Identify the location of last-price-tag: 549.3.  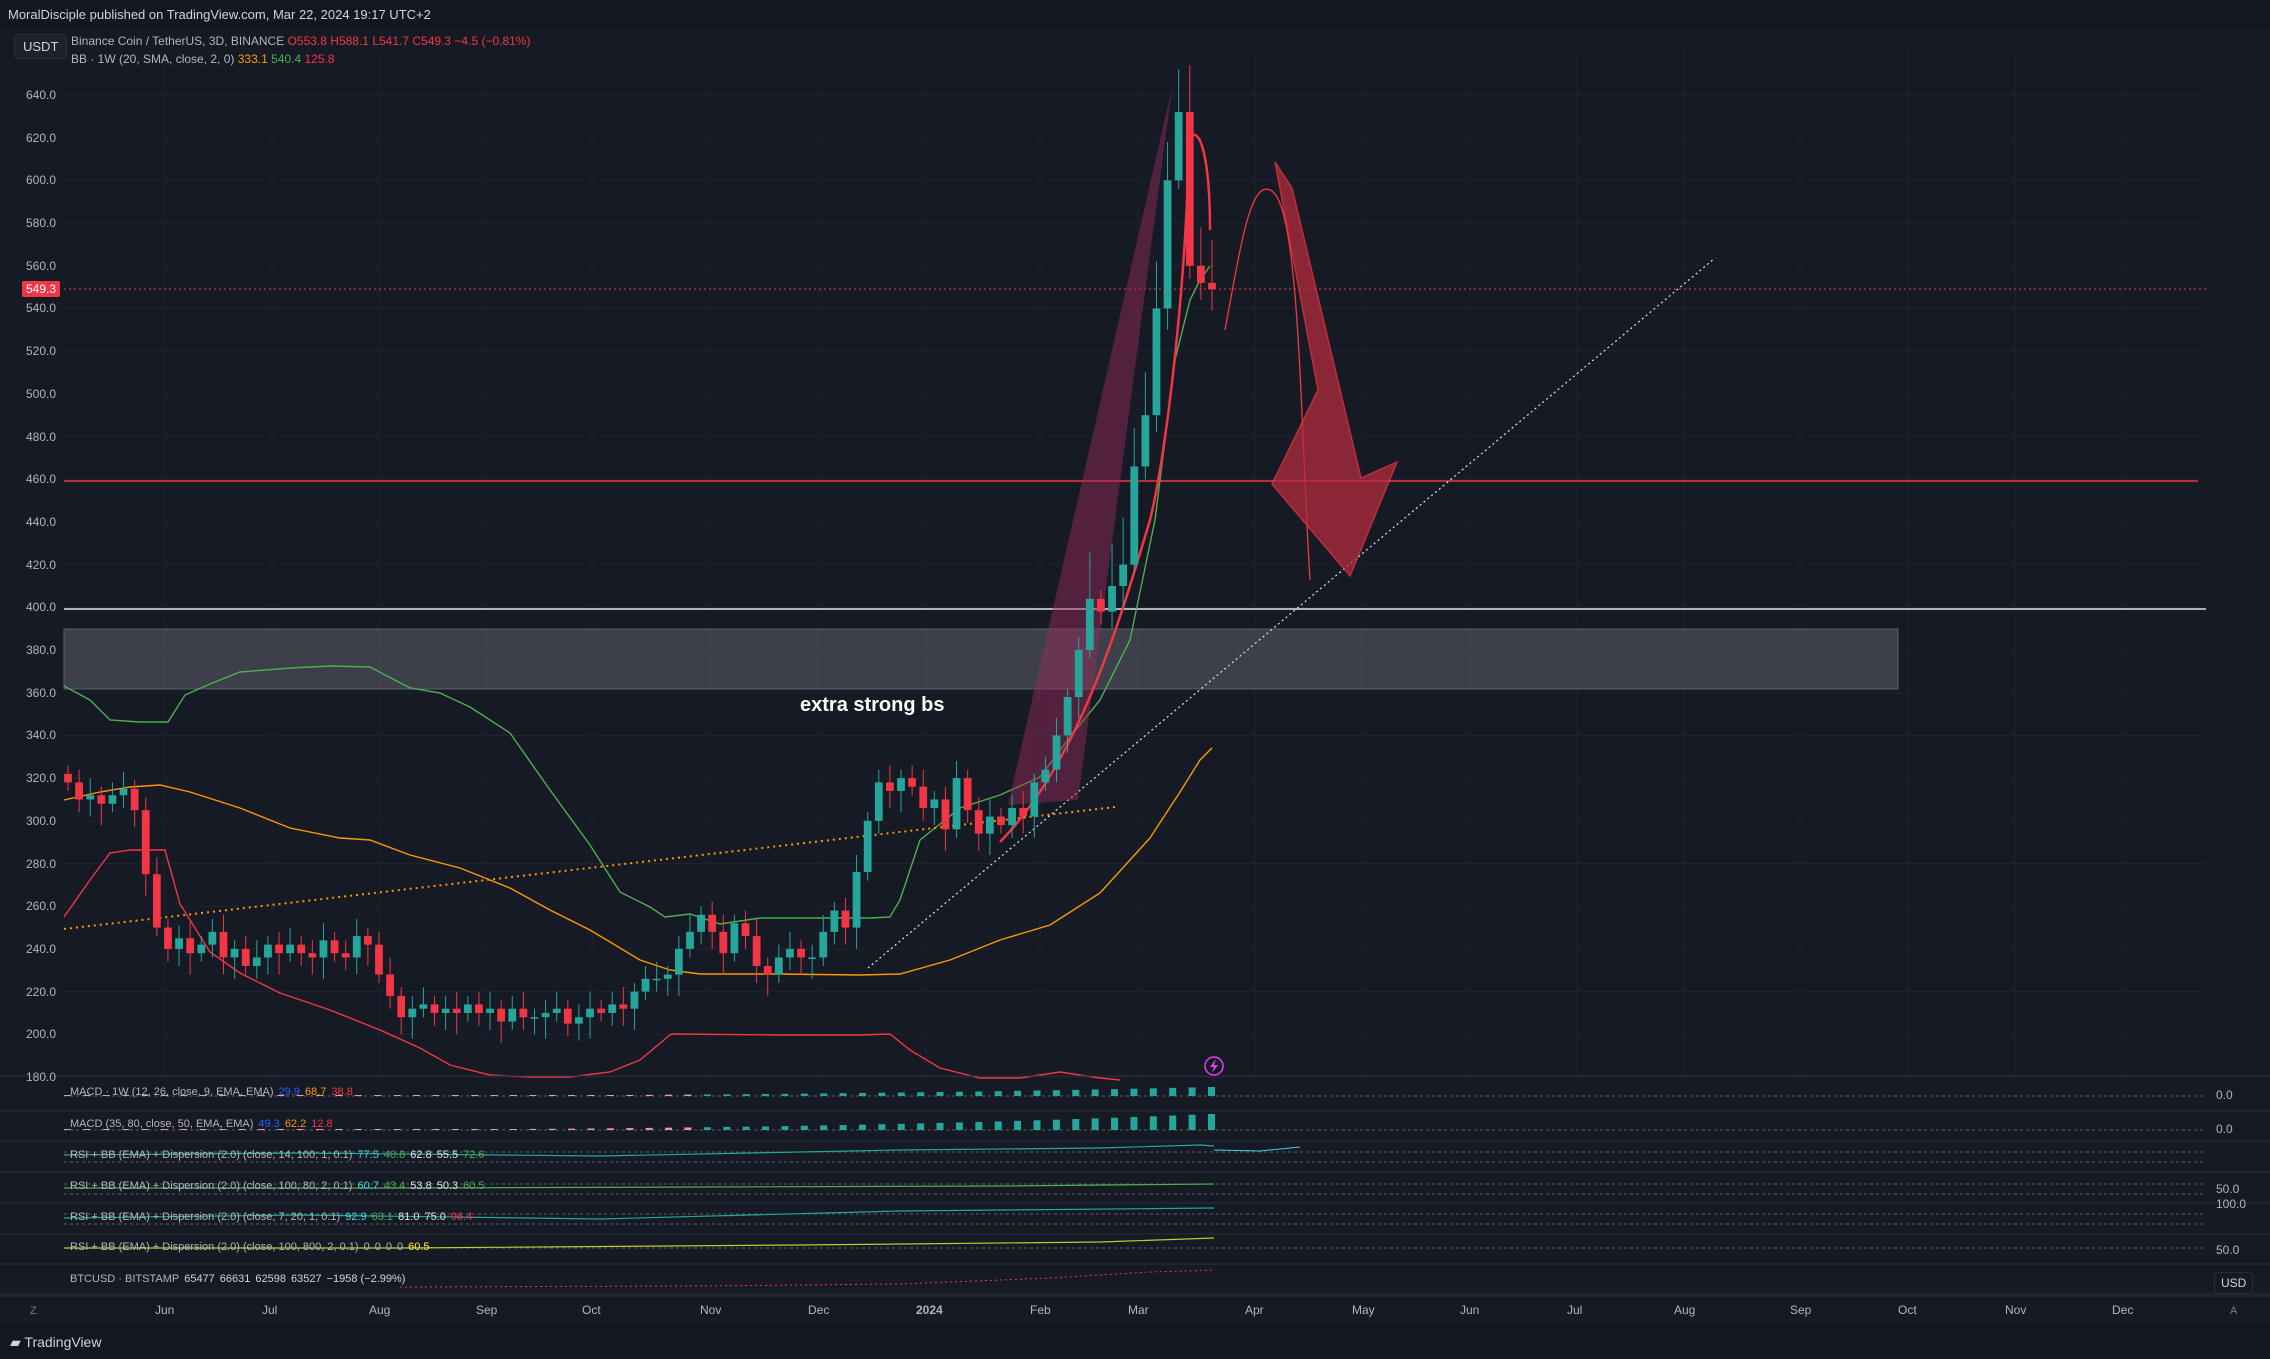
(41, 289).